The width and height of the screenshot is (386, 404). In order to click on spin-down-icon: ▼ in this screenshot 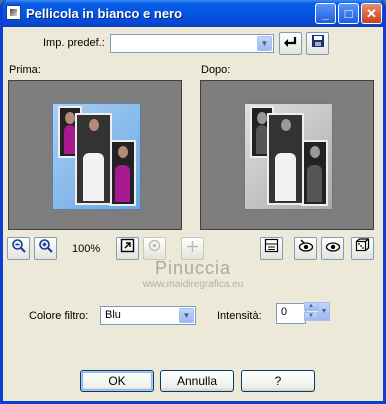, I will do `click(311, 316)`.